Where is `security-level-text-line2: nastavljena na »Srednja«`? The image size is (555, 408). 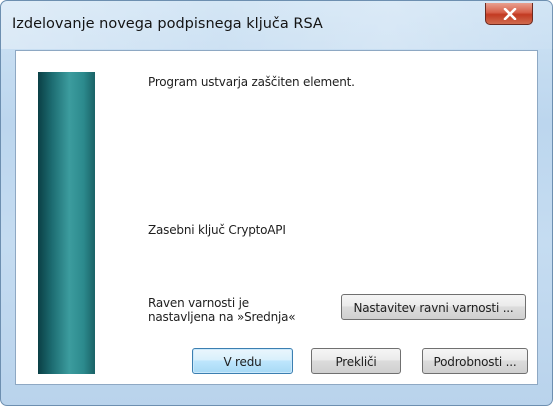
security-level-text-line2: nastavljena na »Srednja« is located at coordinates (222, 317).